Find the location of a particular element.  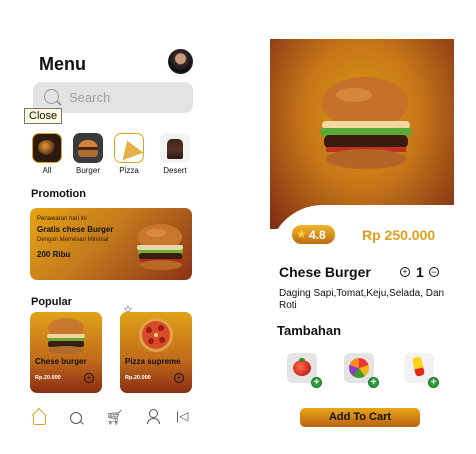

rating-badge: ★ 4.8 is located at coordinates (313, 234).